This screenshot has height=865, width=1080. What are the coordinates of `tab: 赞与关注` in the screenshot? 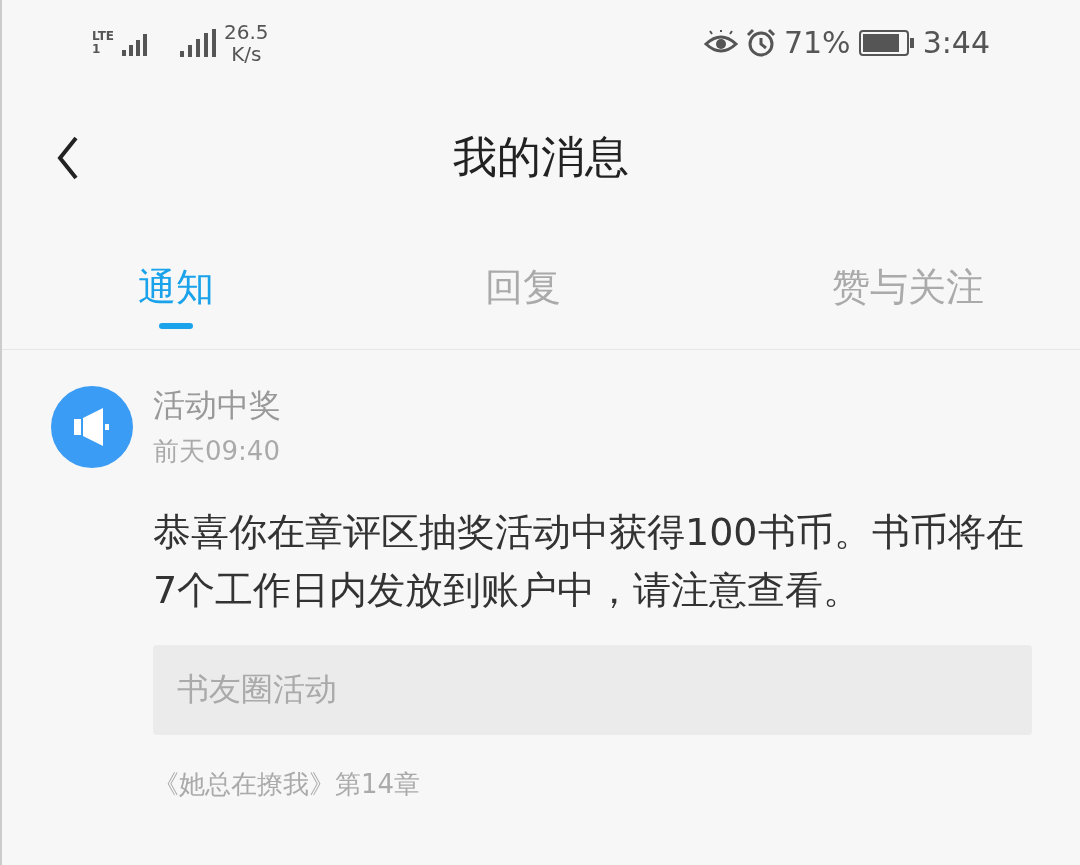 It's located at (908, 287).